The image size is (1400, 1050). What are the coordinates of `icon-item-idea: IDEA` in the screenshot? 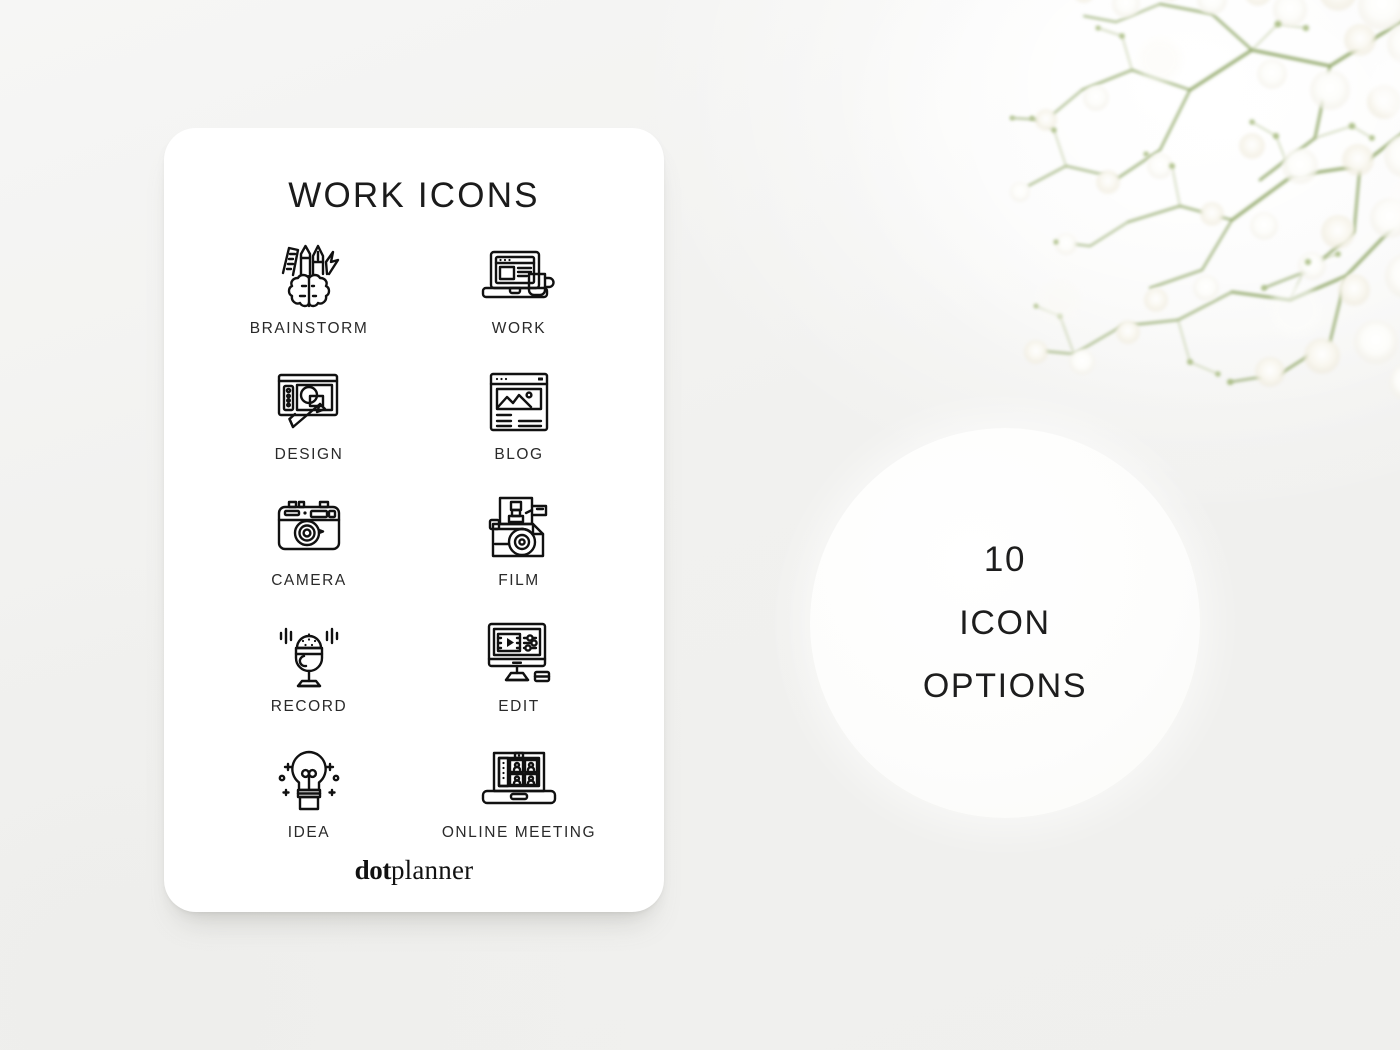 It's located at (309, 807).